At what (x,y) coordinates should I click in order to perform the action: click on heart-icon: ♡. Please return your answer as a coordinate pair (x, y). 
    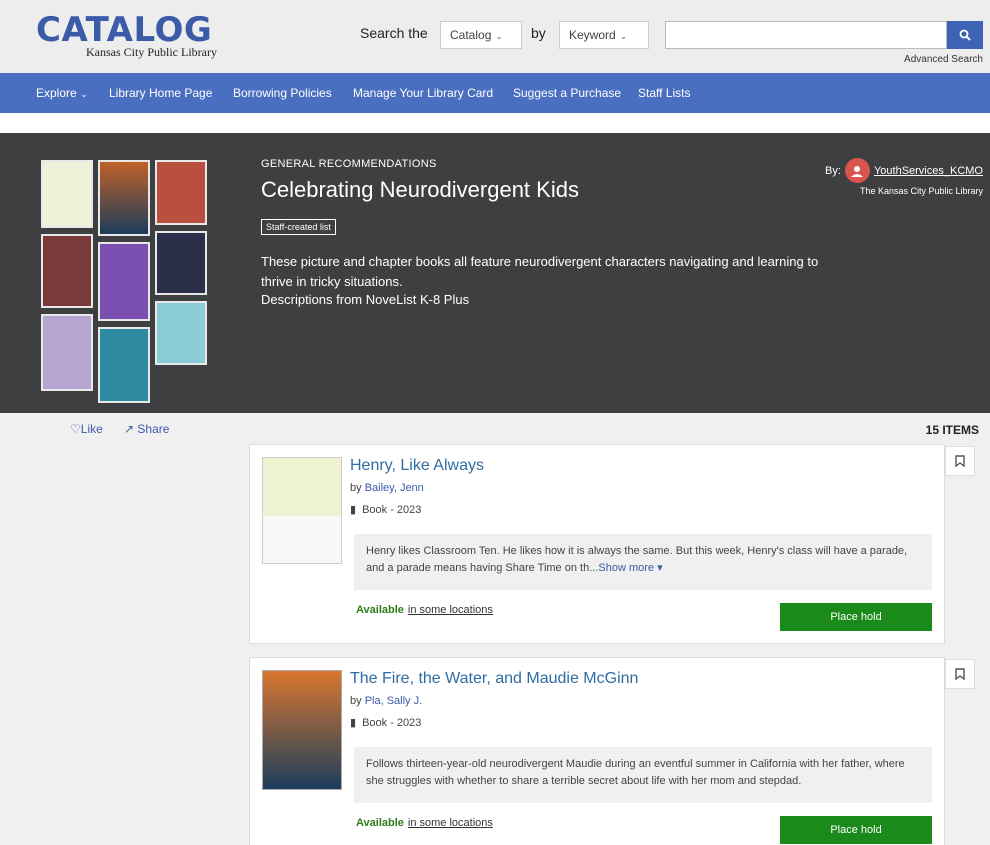
    Looking at the image, I should click on (75, 429).